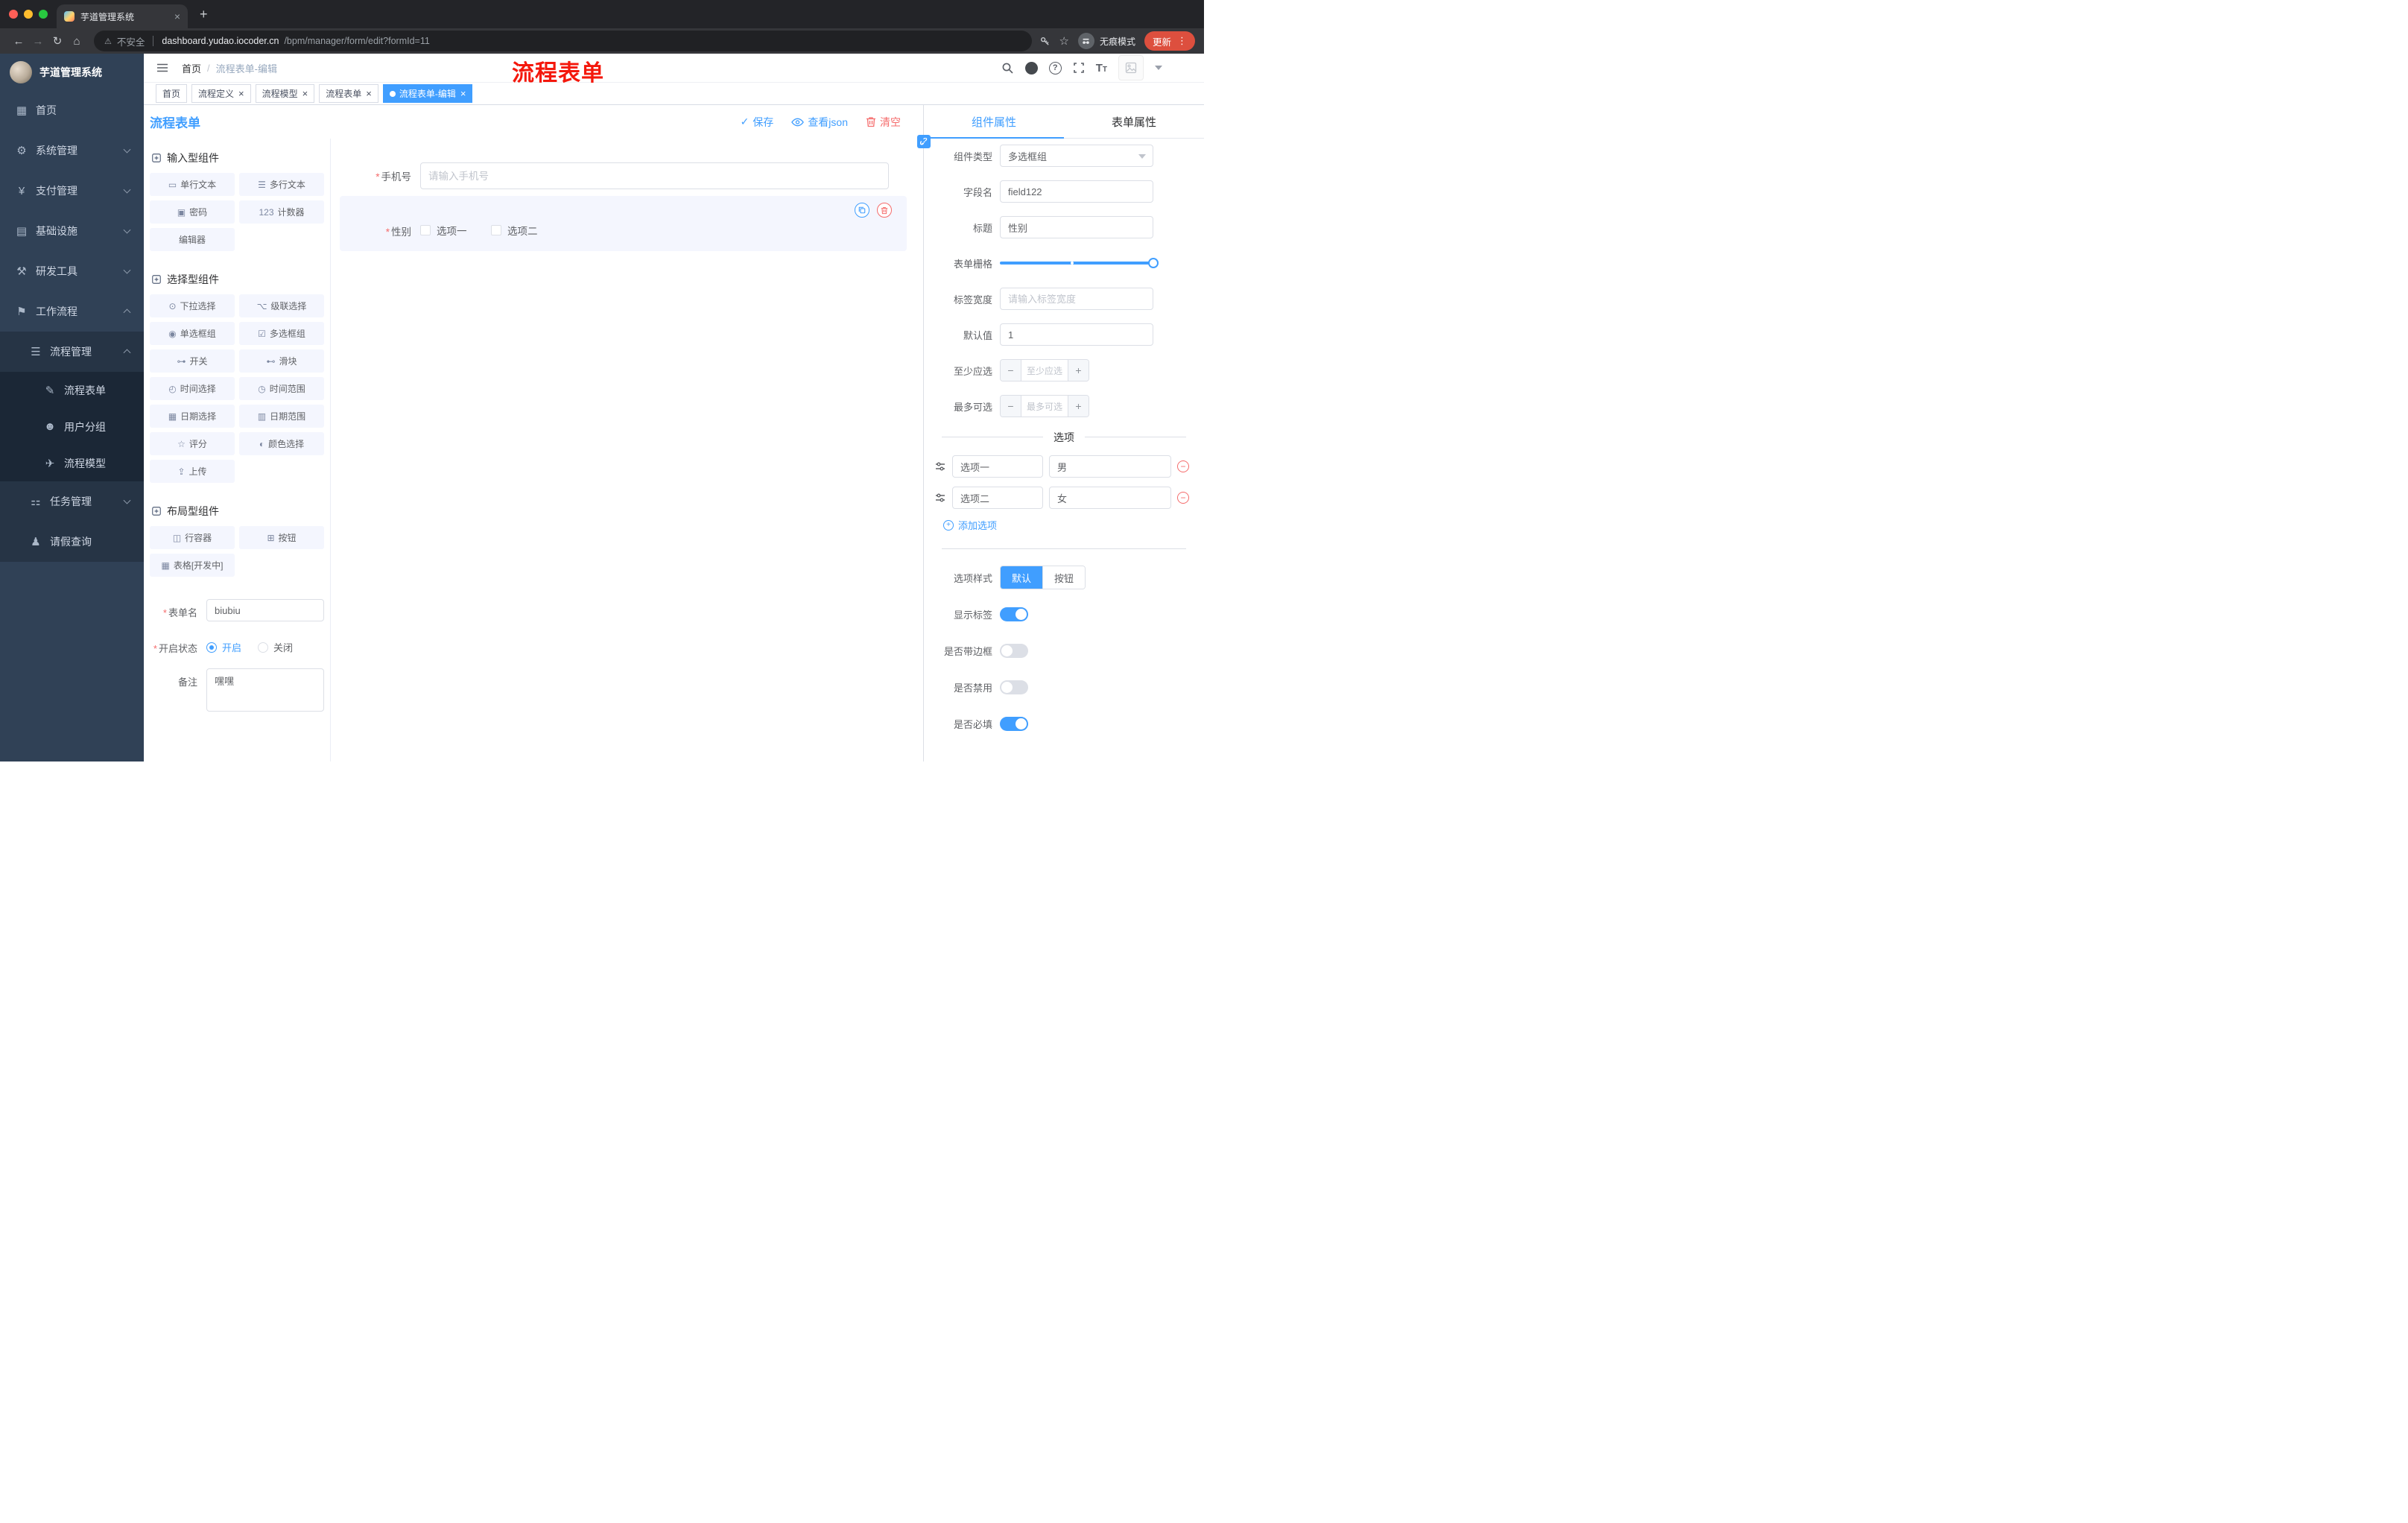  Describe the element at coordinates (192, 389) in the screenshot. I see `palette-item: ◴ 时间选择` at that location.